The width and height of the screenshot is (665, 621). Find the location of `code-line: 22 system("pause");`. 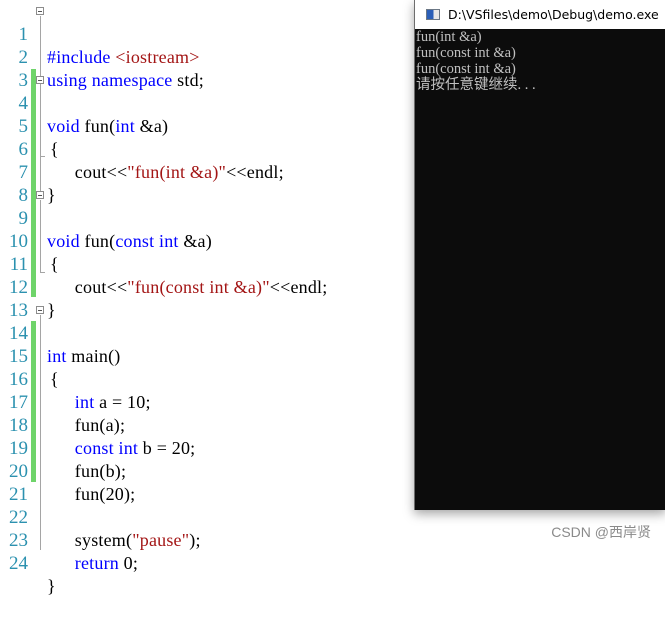

code-line: 22 system("pause"); is located at coordinates (207, 516).